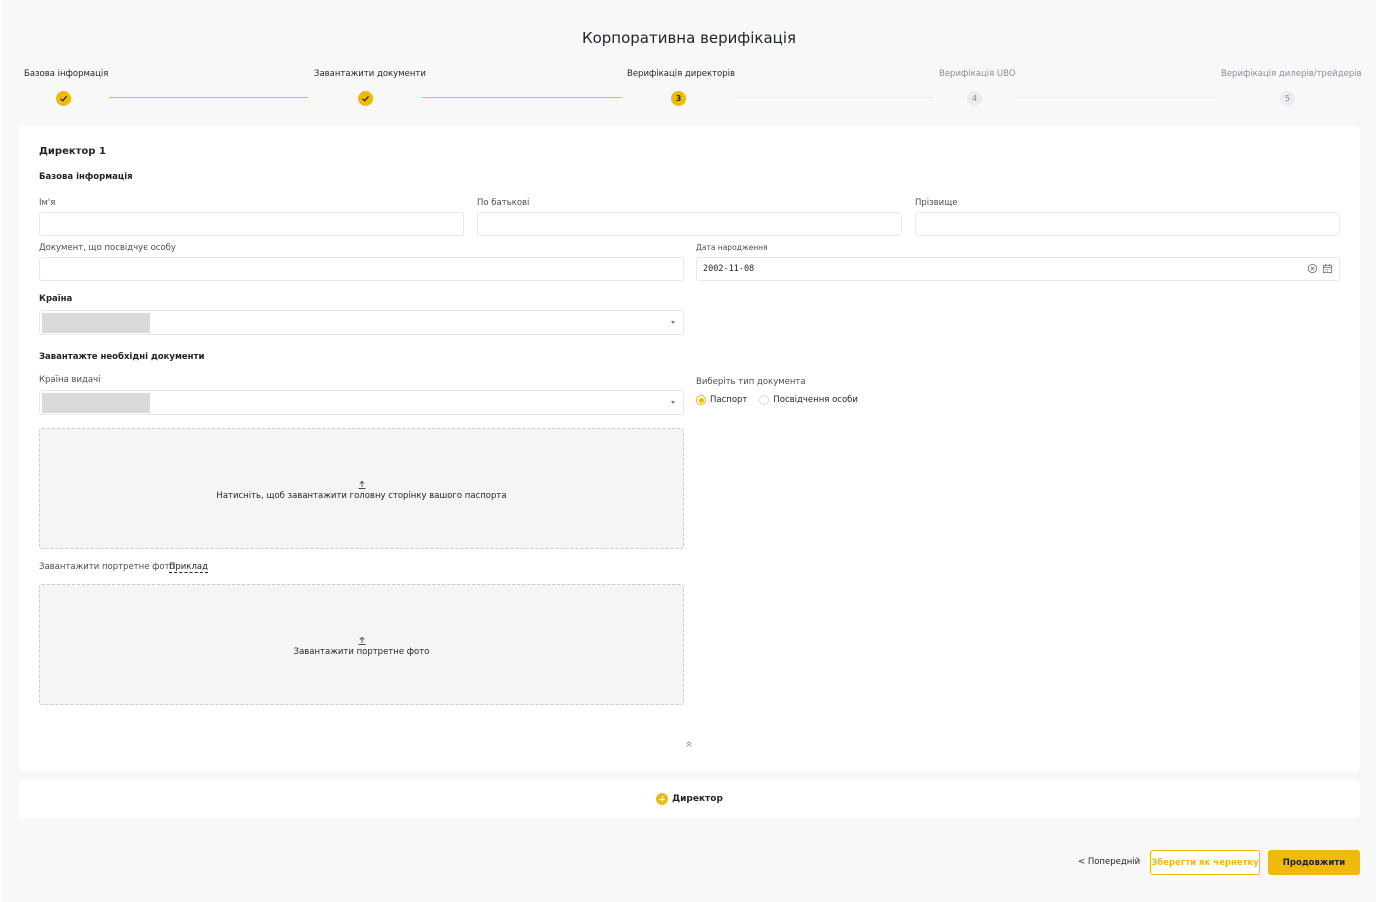  What do you see at coordinates (689, 38) in the screenshot?
I see `page-title: Корпоративна верифікація` at bounding box center [689, 38].